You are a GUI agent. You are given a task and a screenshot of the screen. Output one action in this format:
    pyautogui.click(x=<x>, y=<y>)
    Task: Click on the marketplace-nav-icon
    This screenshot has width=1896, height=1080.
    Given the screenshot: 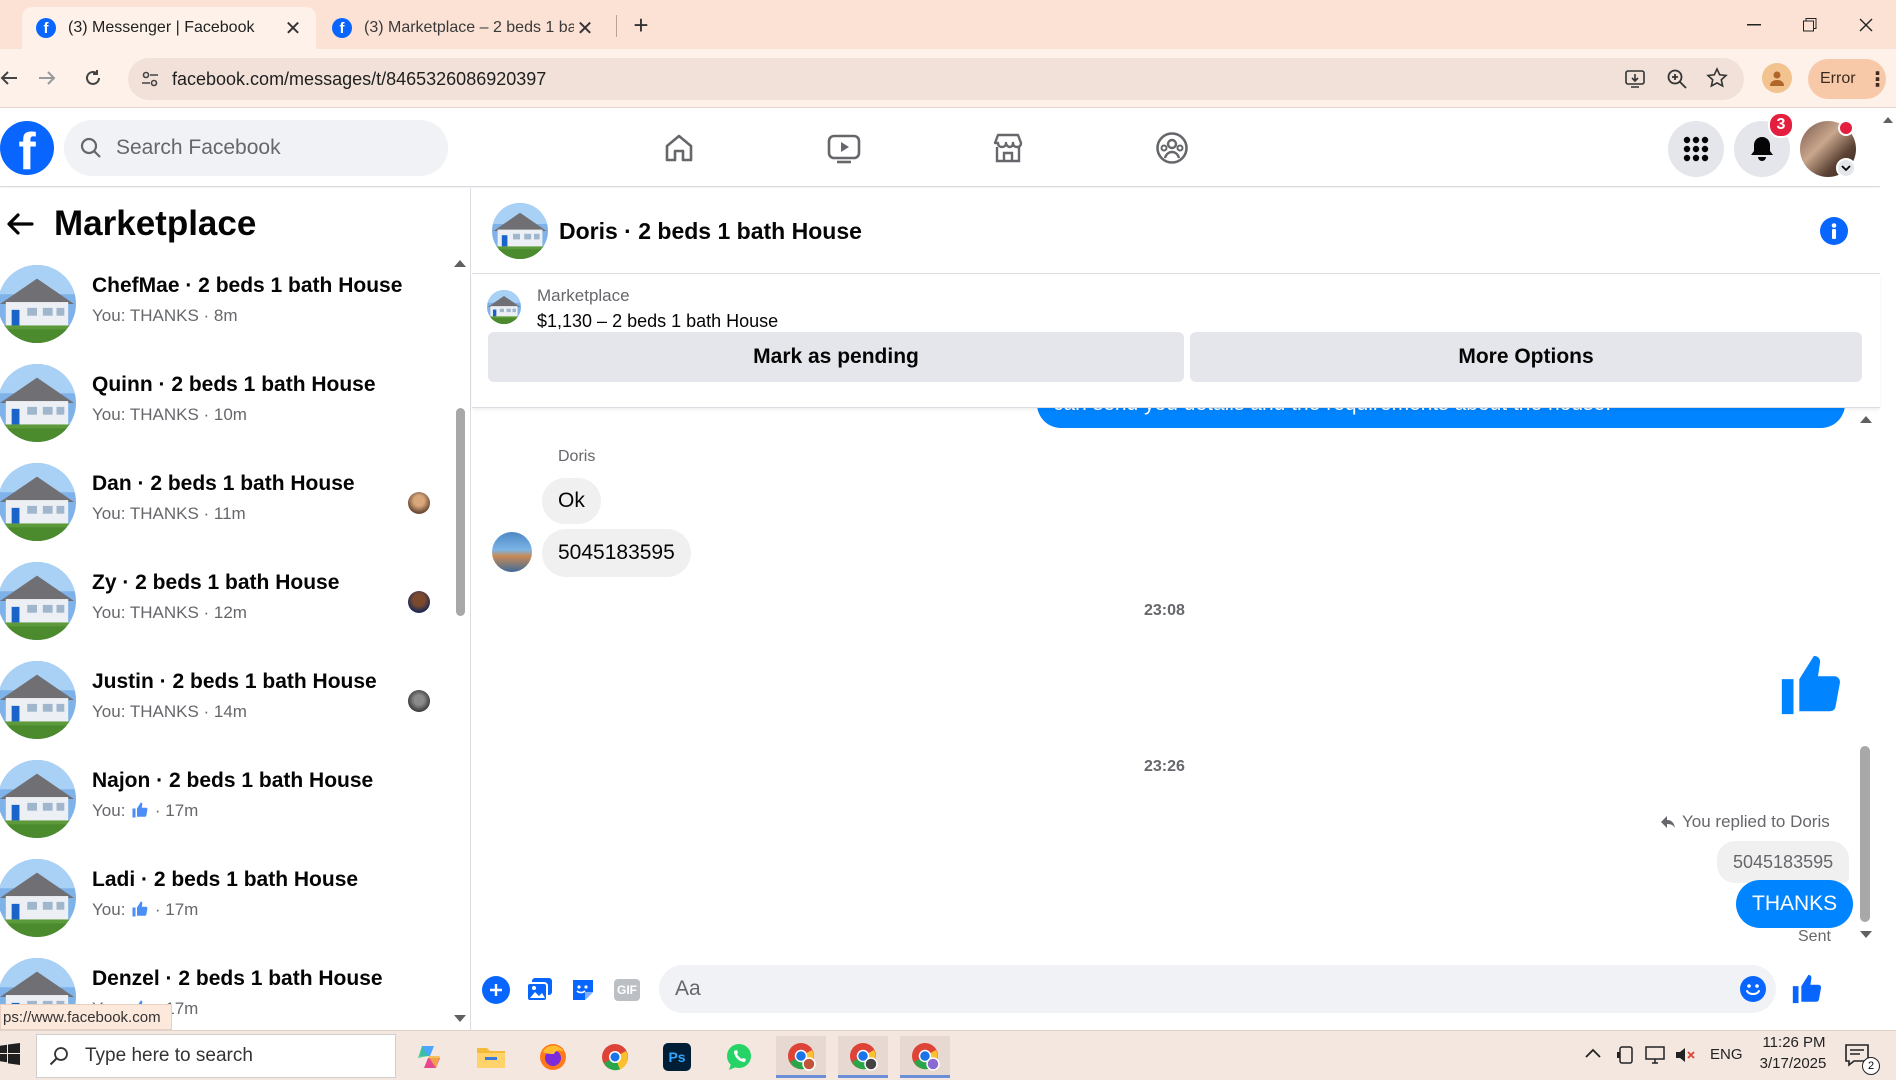 What is the action you would take?
    pyautogui.click(x=1008, y=148)
    